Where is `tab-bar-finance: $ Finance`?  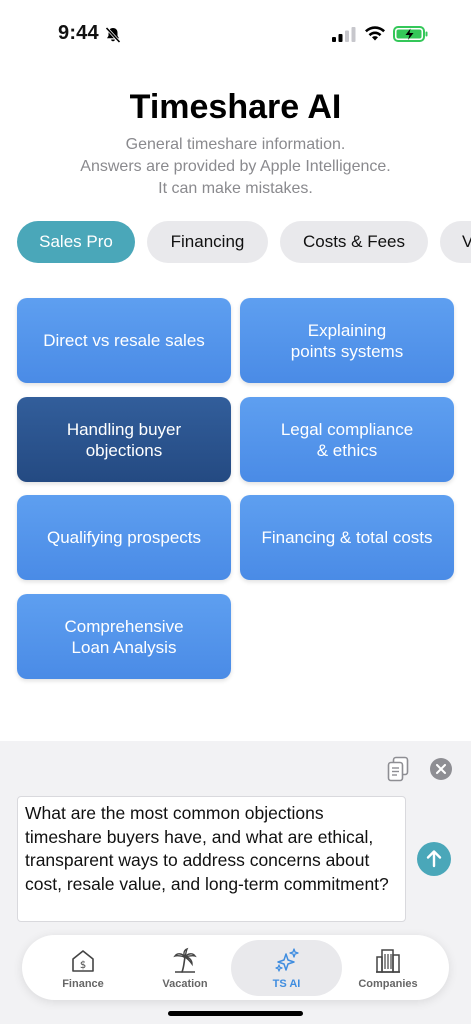 tab-bar-finance: $ Finance is located at coordinates (83, 967).